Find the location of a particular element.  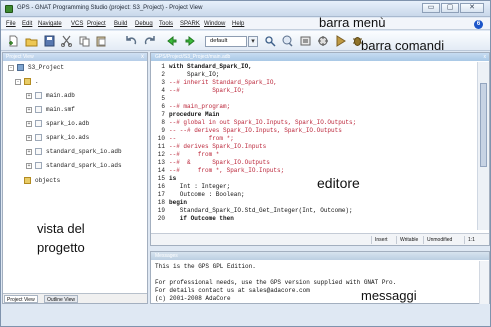

project-panel-tabs: Project View Outline View is located at coordinates (75, 298).